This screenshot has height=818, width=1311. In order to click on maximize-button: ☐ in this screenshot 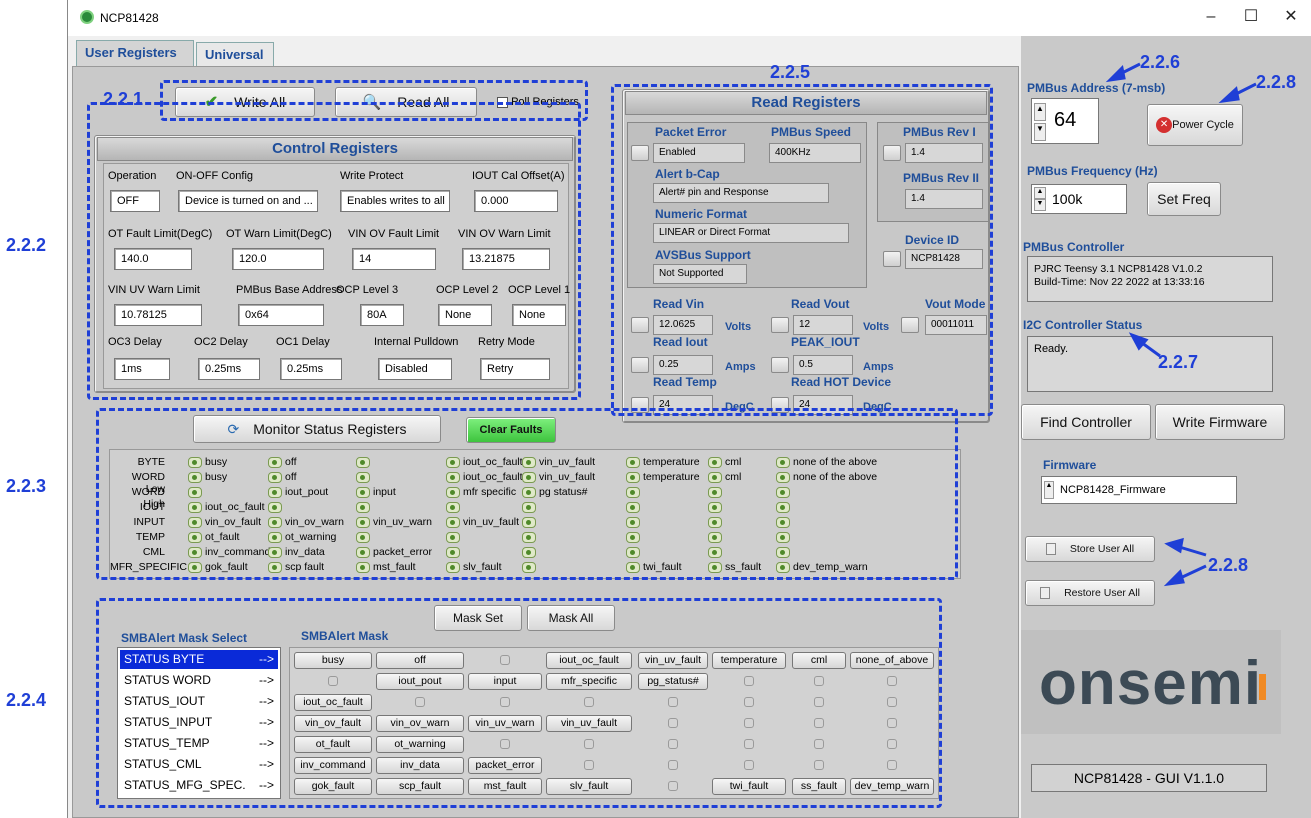, I will do `click(1251, 17)`.